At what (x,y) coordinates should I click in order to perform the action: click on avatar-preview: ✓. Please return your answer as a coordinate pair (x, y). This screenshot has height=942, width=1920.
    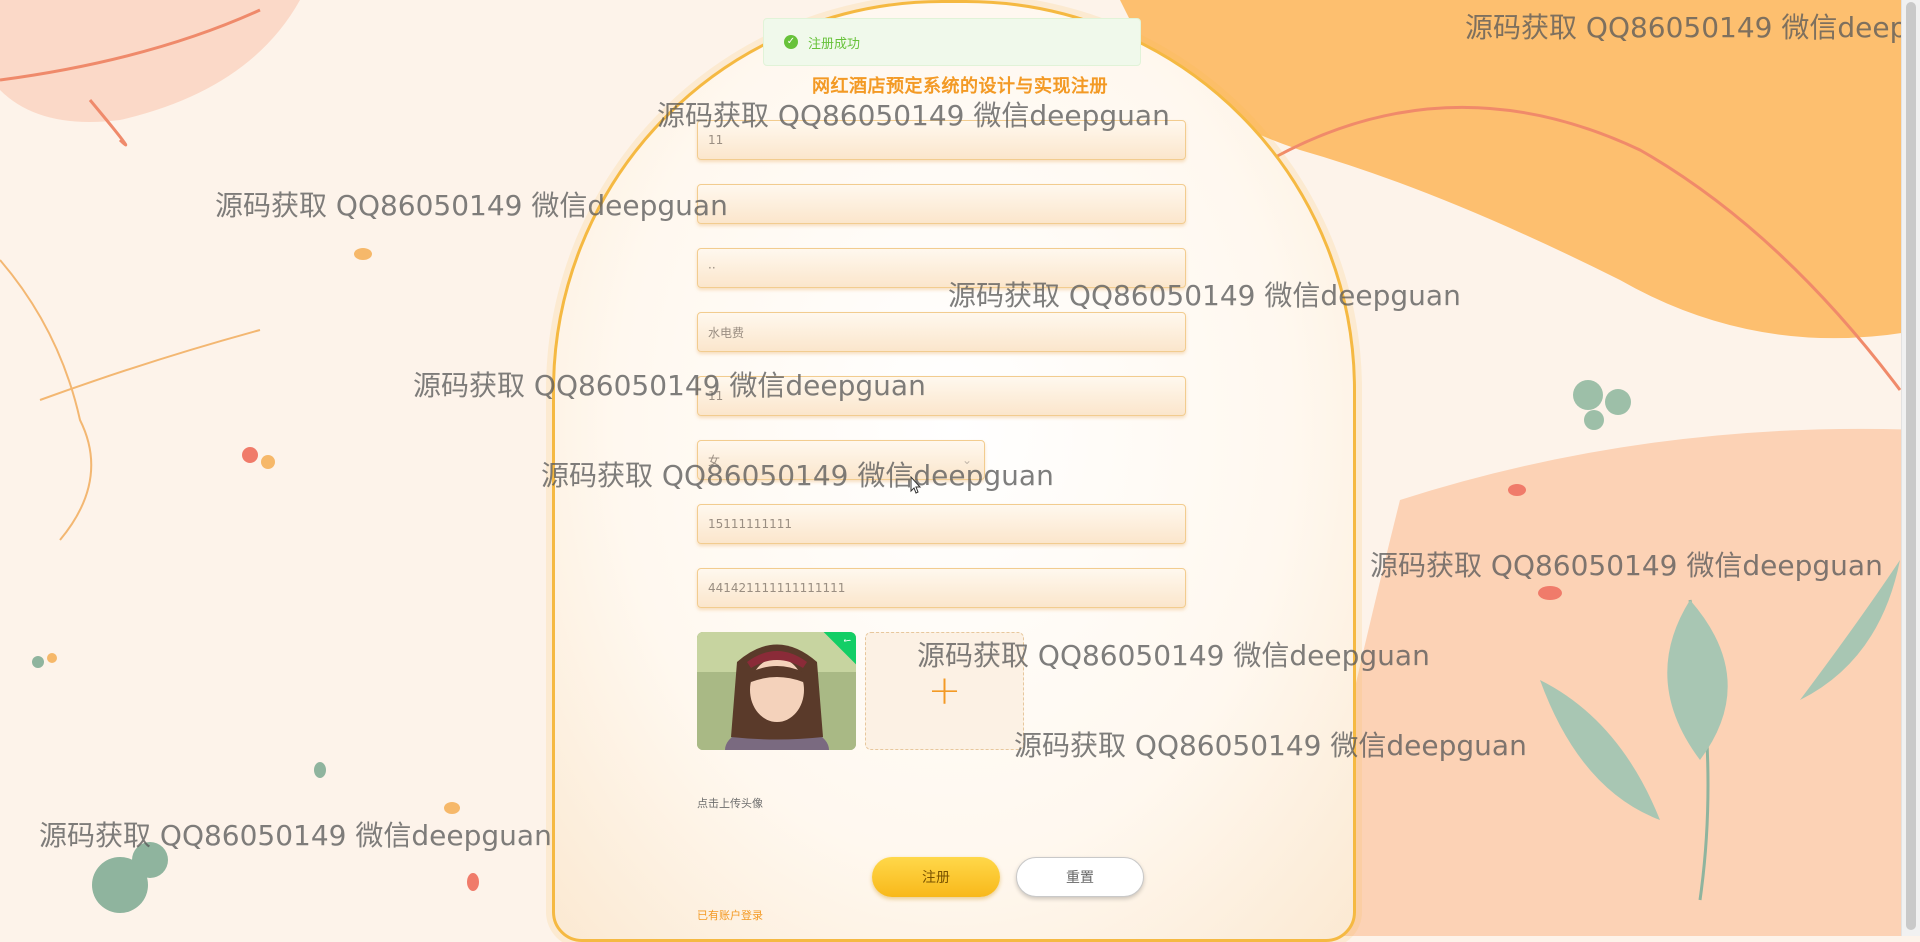
    Looking at the image, I should click on (776, 691).